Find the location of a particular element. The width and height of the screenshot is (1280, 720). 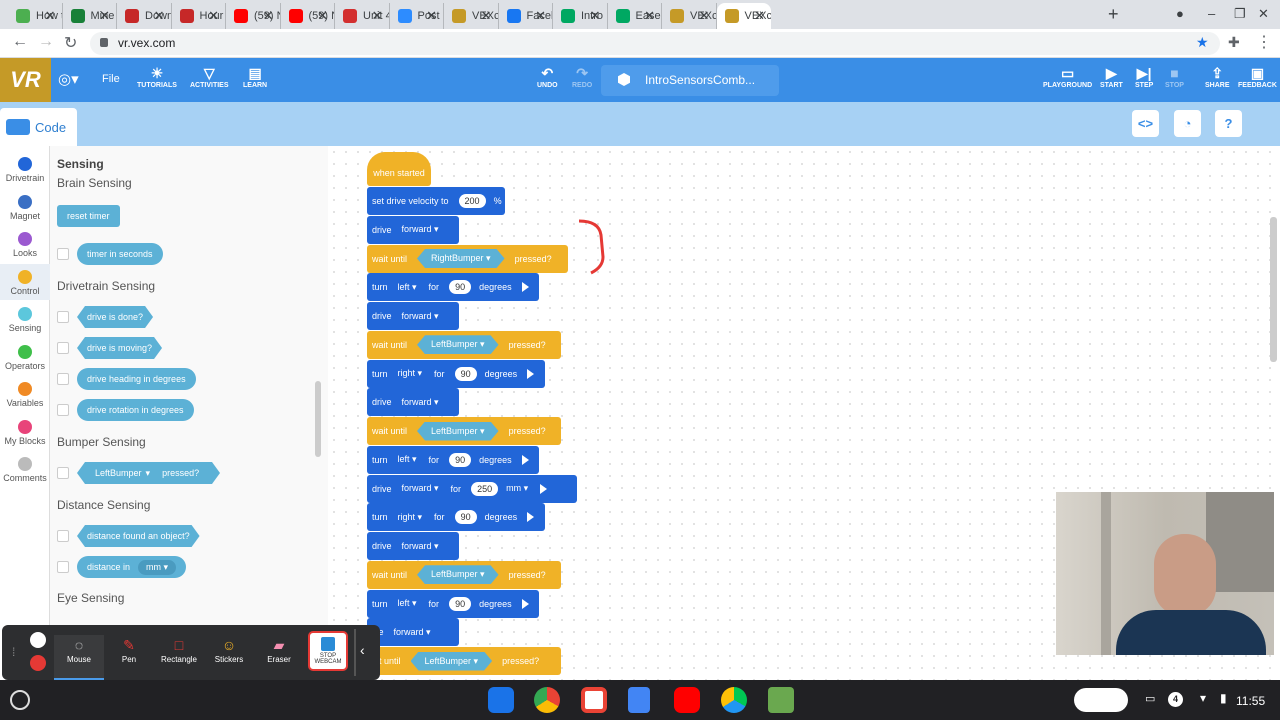

block-dropdown: mm ▾ is located at coordinates (517, 488).